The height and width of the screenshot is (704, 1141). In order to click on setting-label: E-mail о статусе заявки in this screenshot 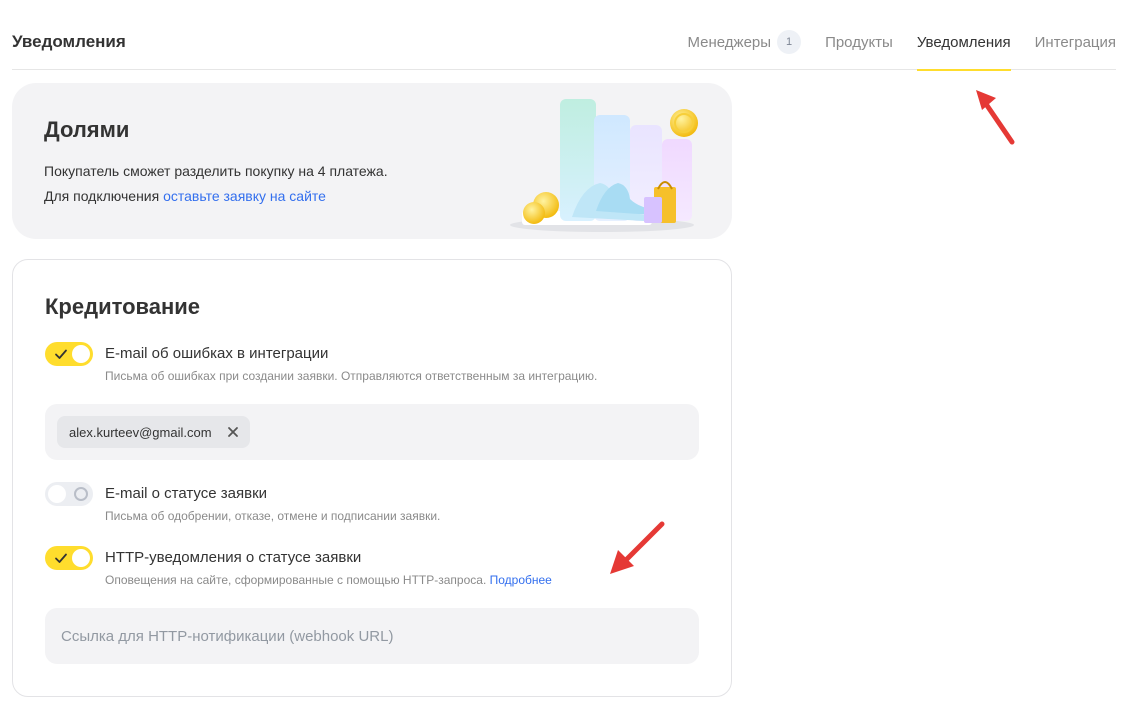, I will do `click(186, 493)`.